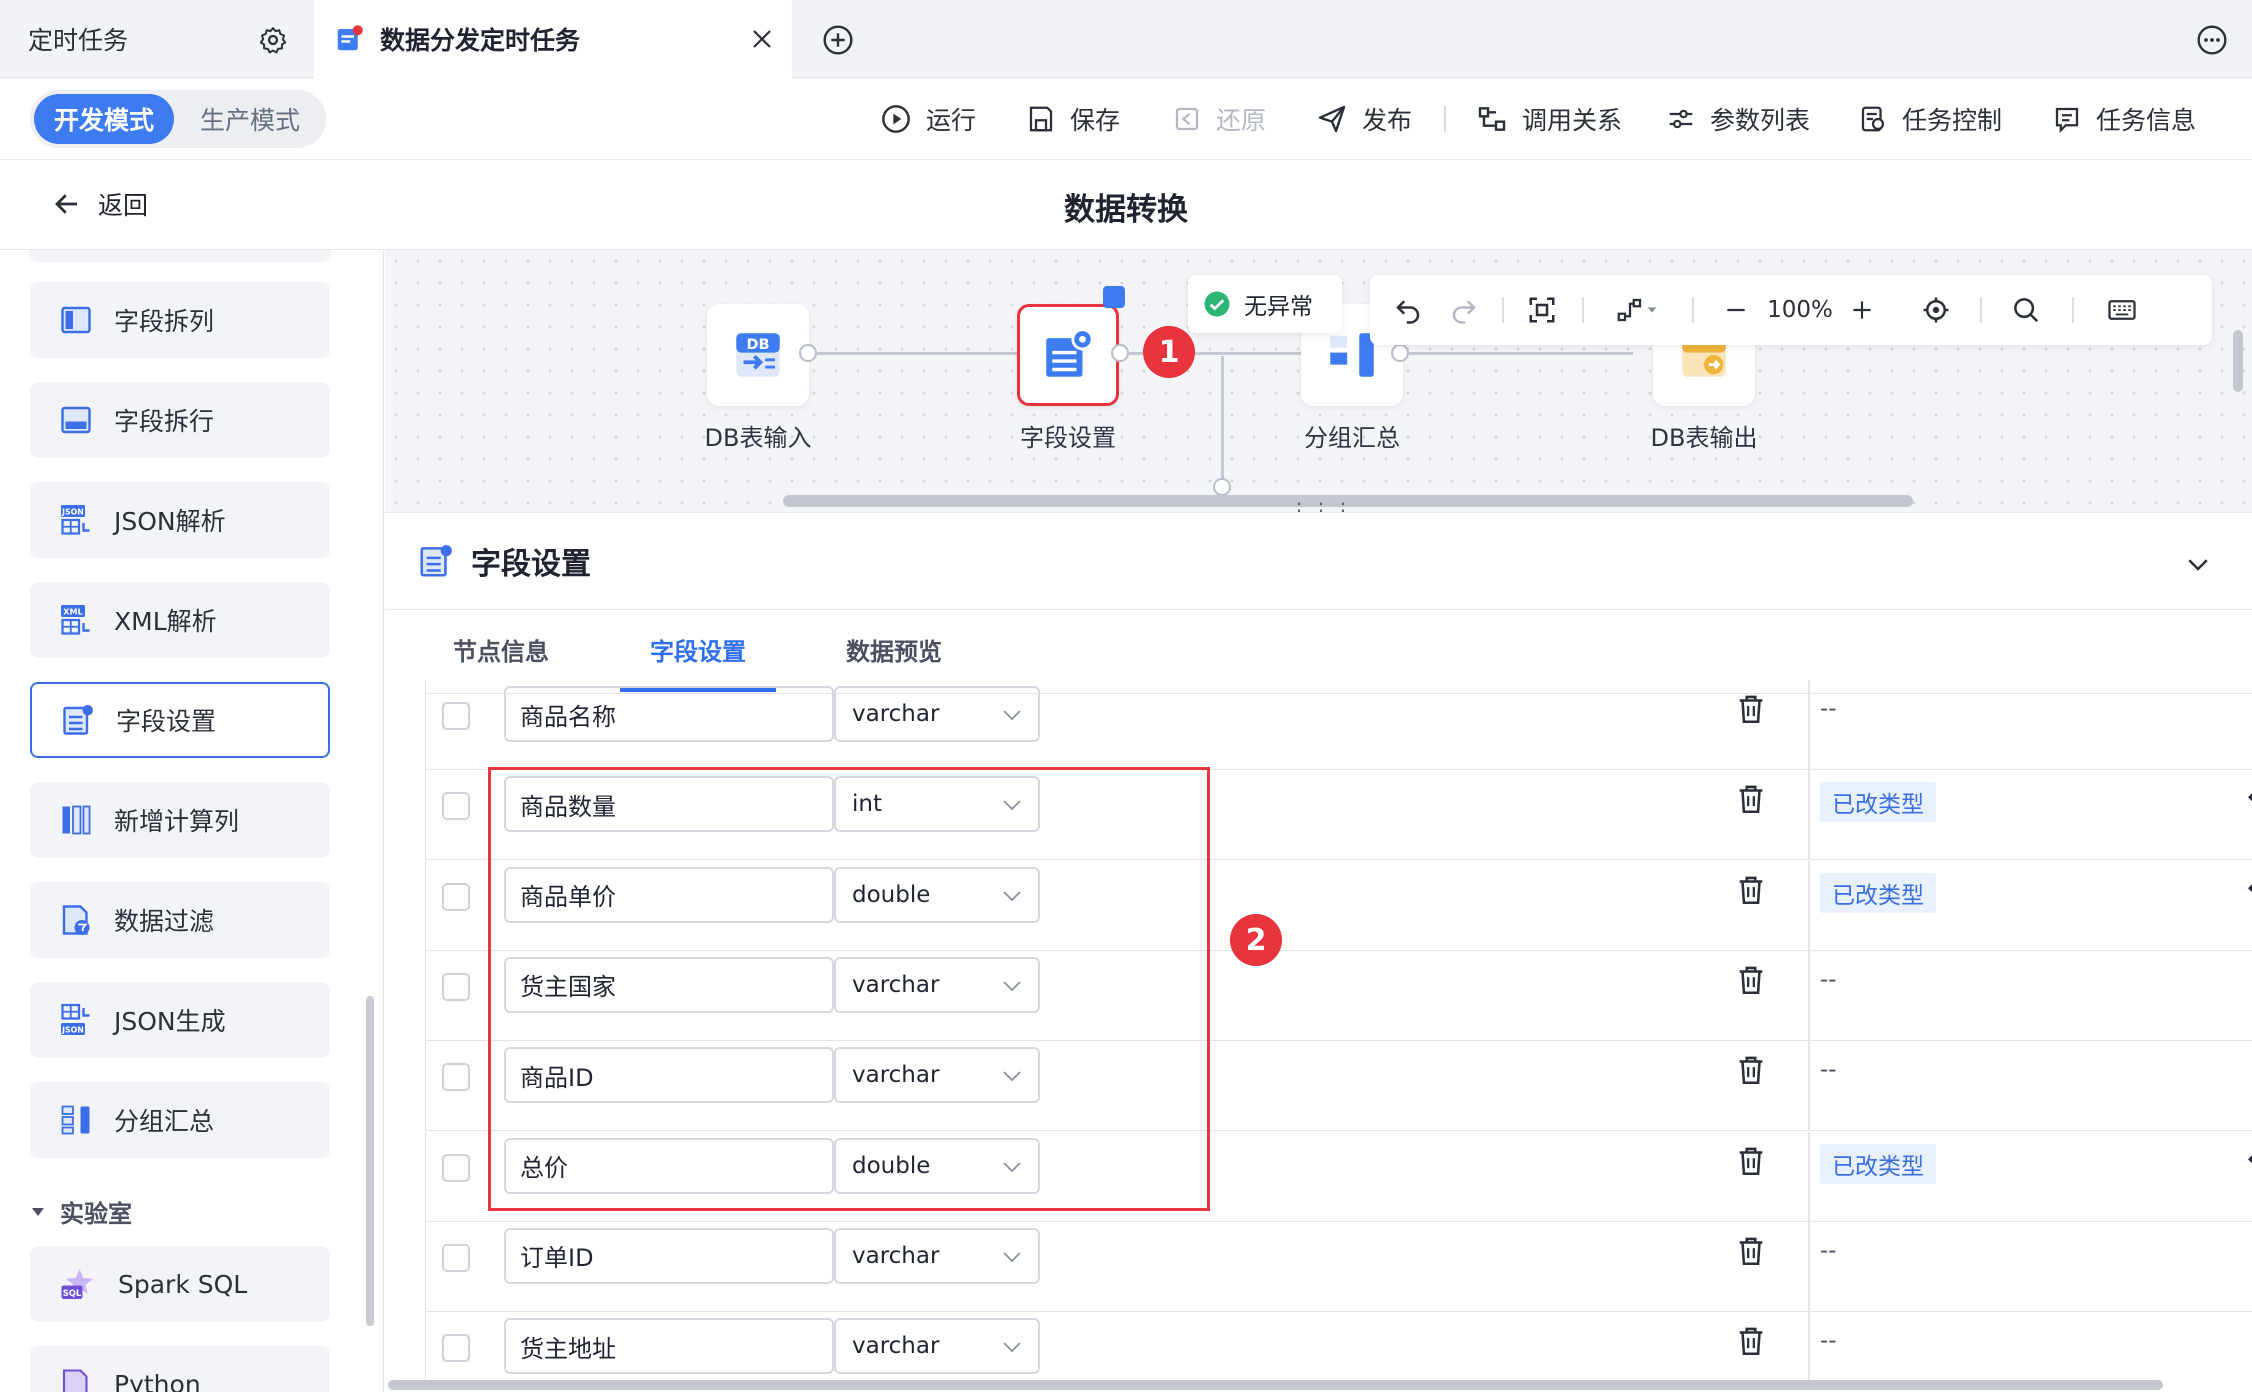 The height and width of the screenshot is (1392, 2252). Describe the element at coordinates (894, 649) in the screenshot. I see `tab-data-preview: 数据预览` at that location.